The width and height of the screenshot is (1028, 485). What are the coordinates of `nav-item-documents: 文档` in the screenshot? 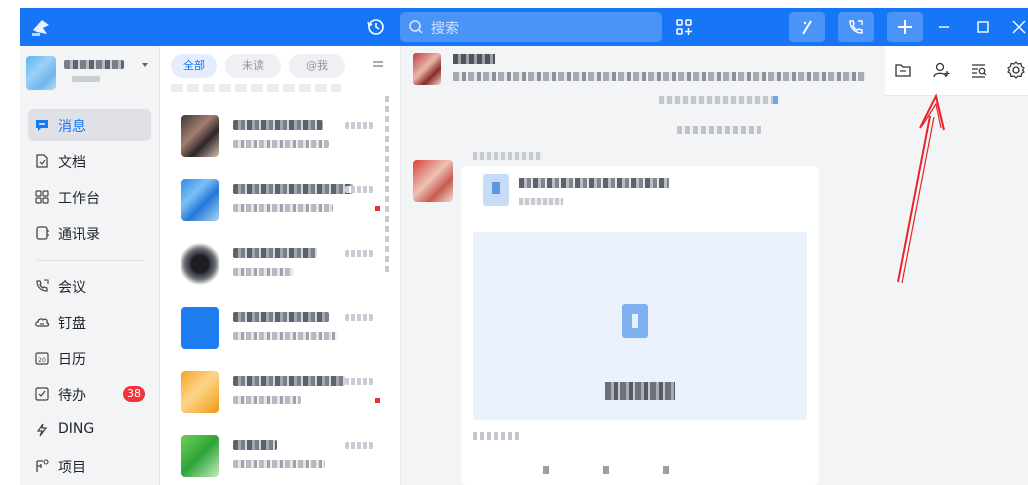 It's located at (89, 161).